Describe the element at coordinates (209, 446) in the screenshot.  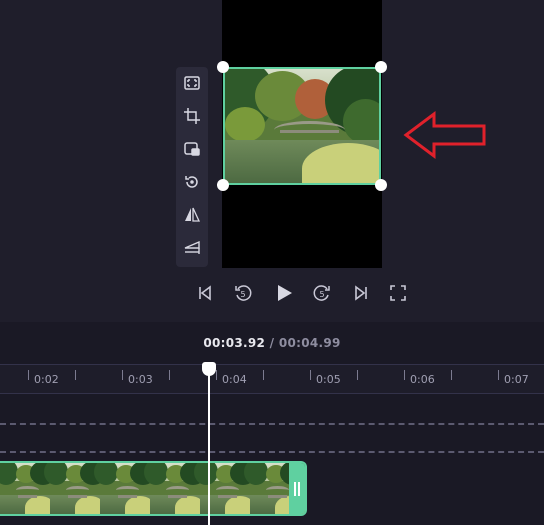
I see `playhead-line` at that location.